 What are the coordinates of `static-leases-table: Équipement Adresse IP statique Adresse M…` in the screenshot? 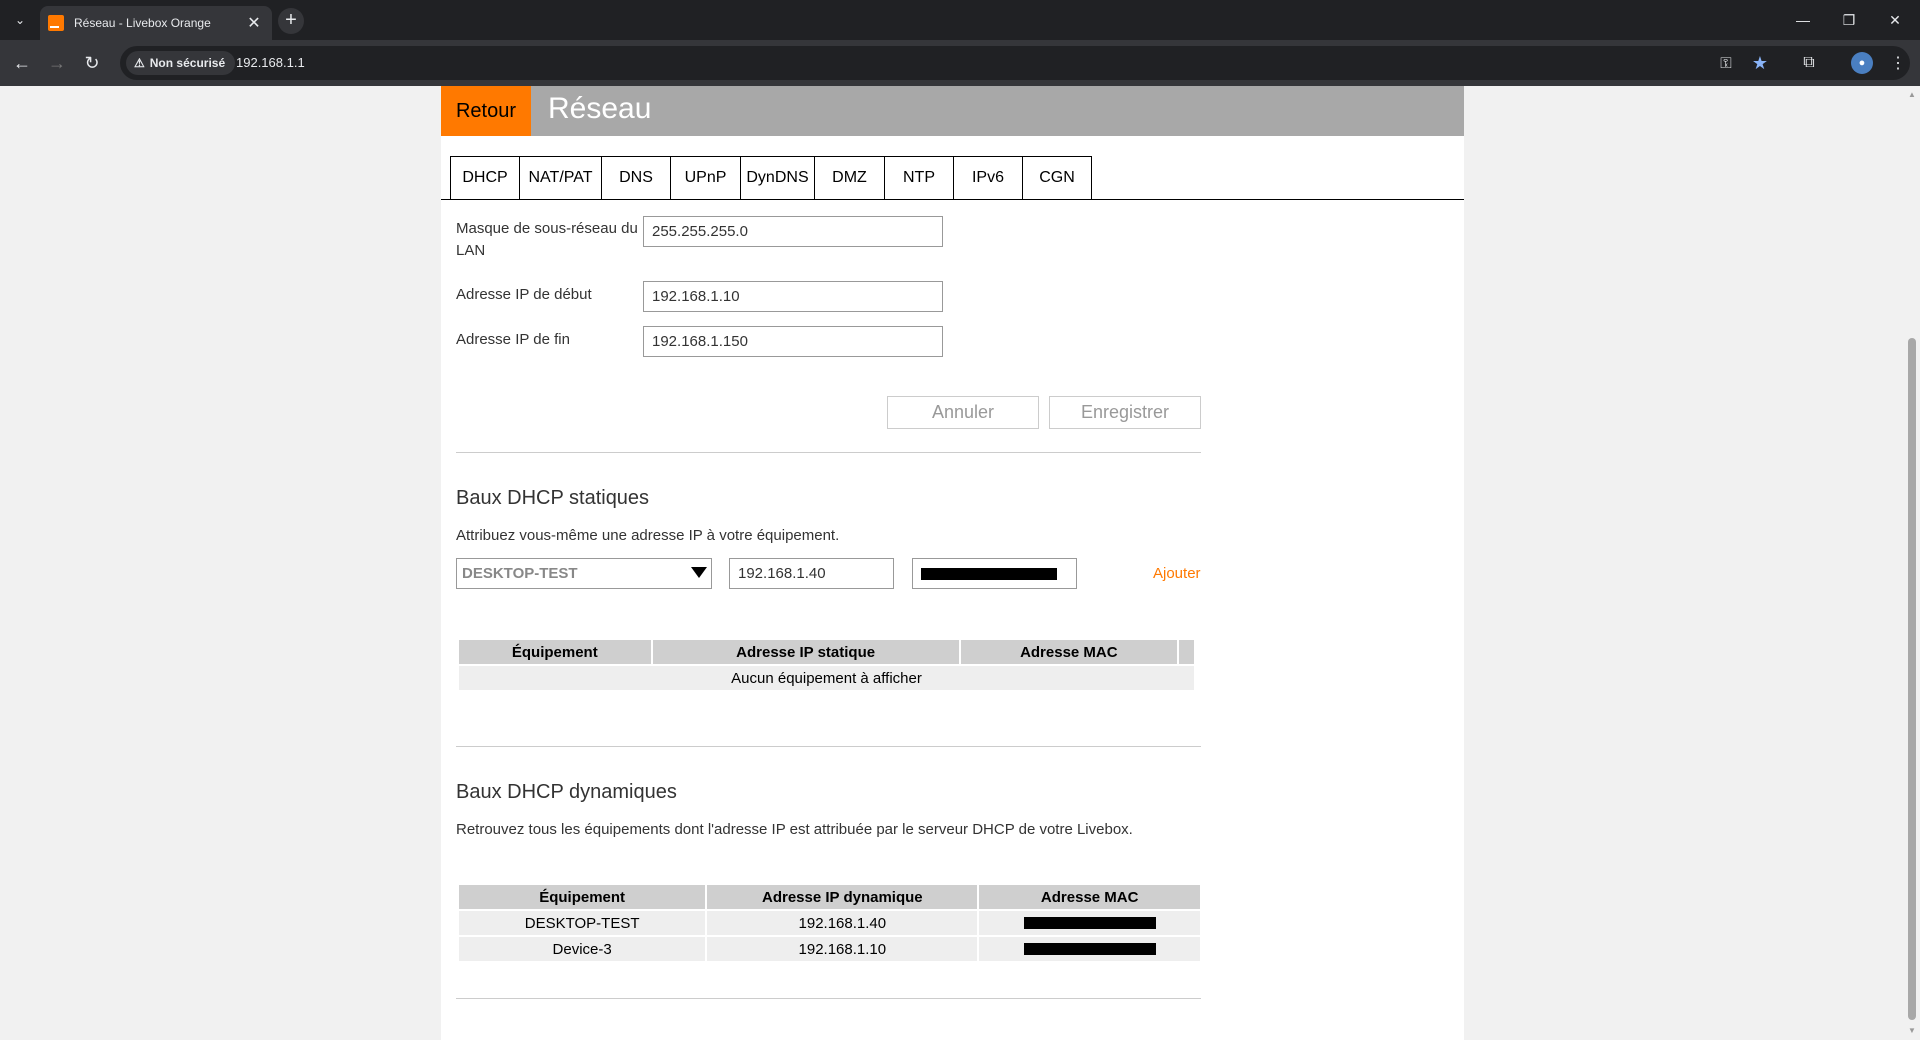 It's located at (826, 665).